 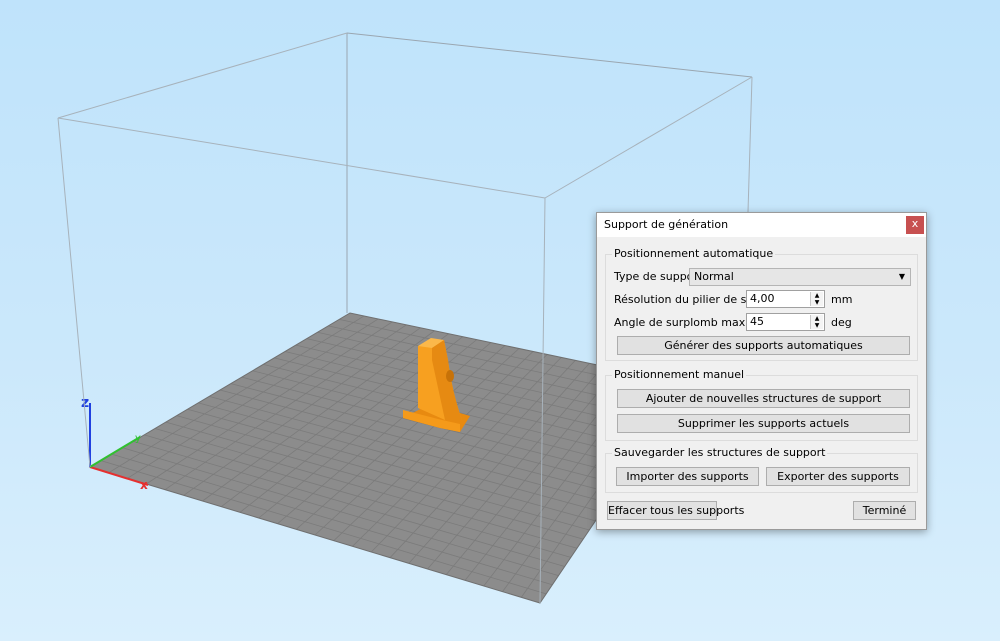 I want to click on support-type-select: Normal ▼, so click(x=800, y=277).